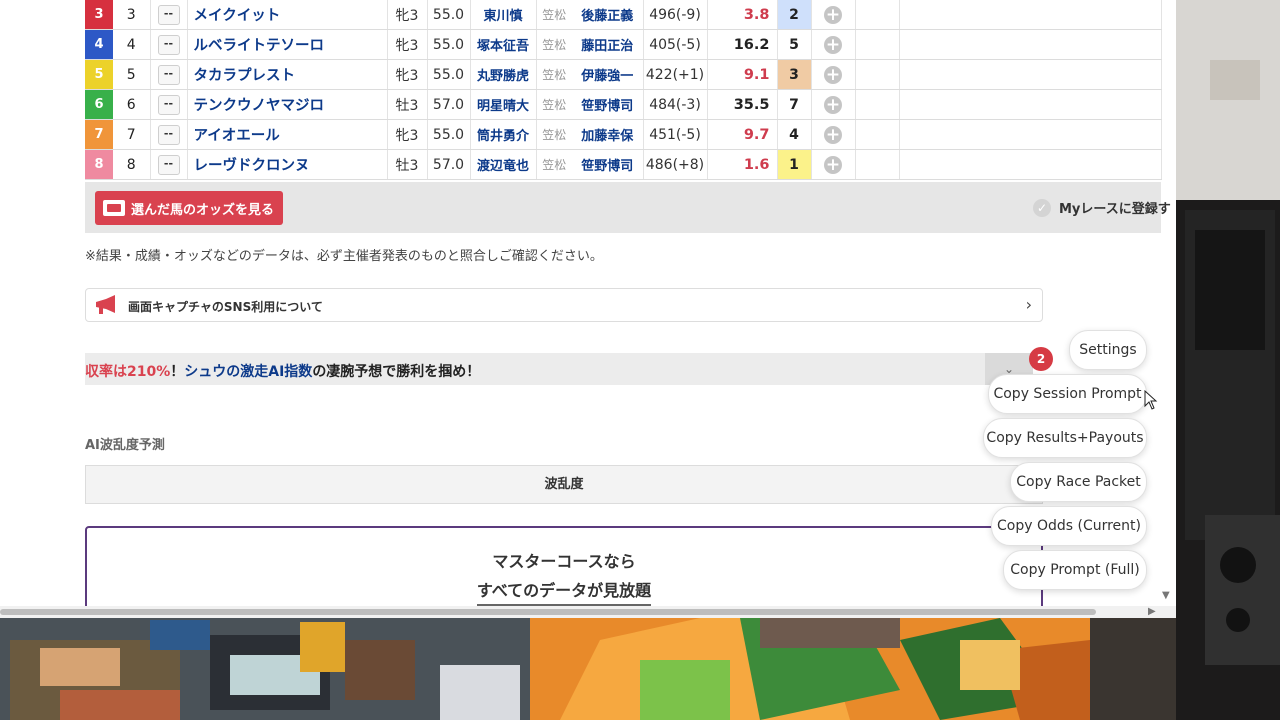 The width and height of the screenshot is (1280, 720). I want to click on win-odds: 3.8, so click(742, 15).